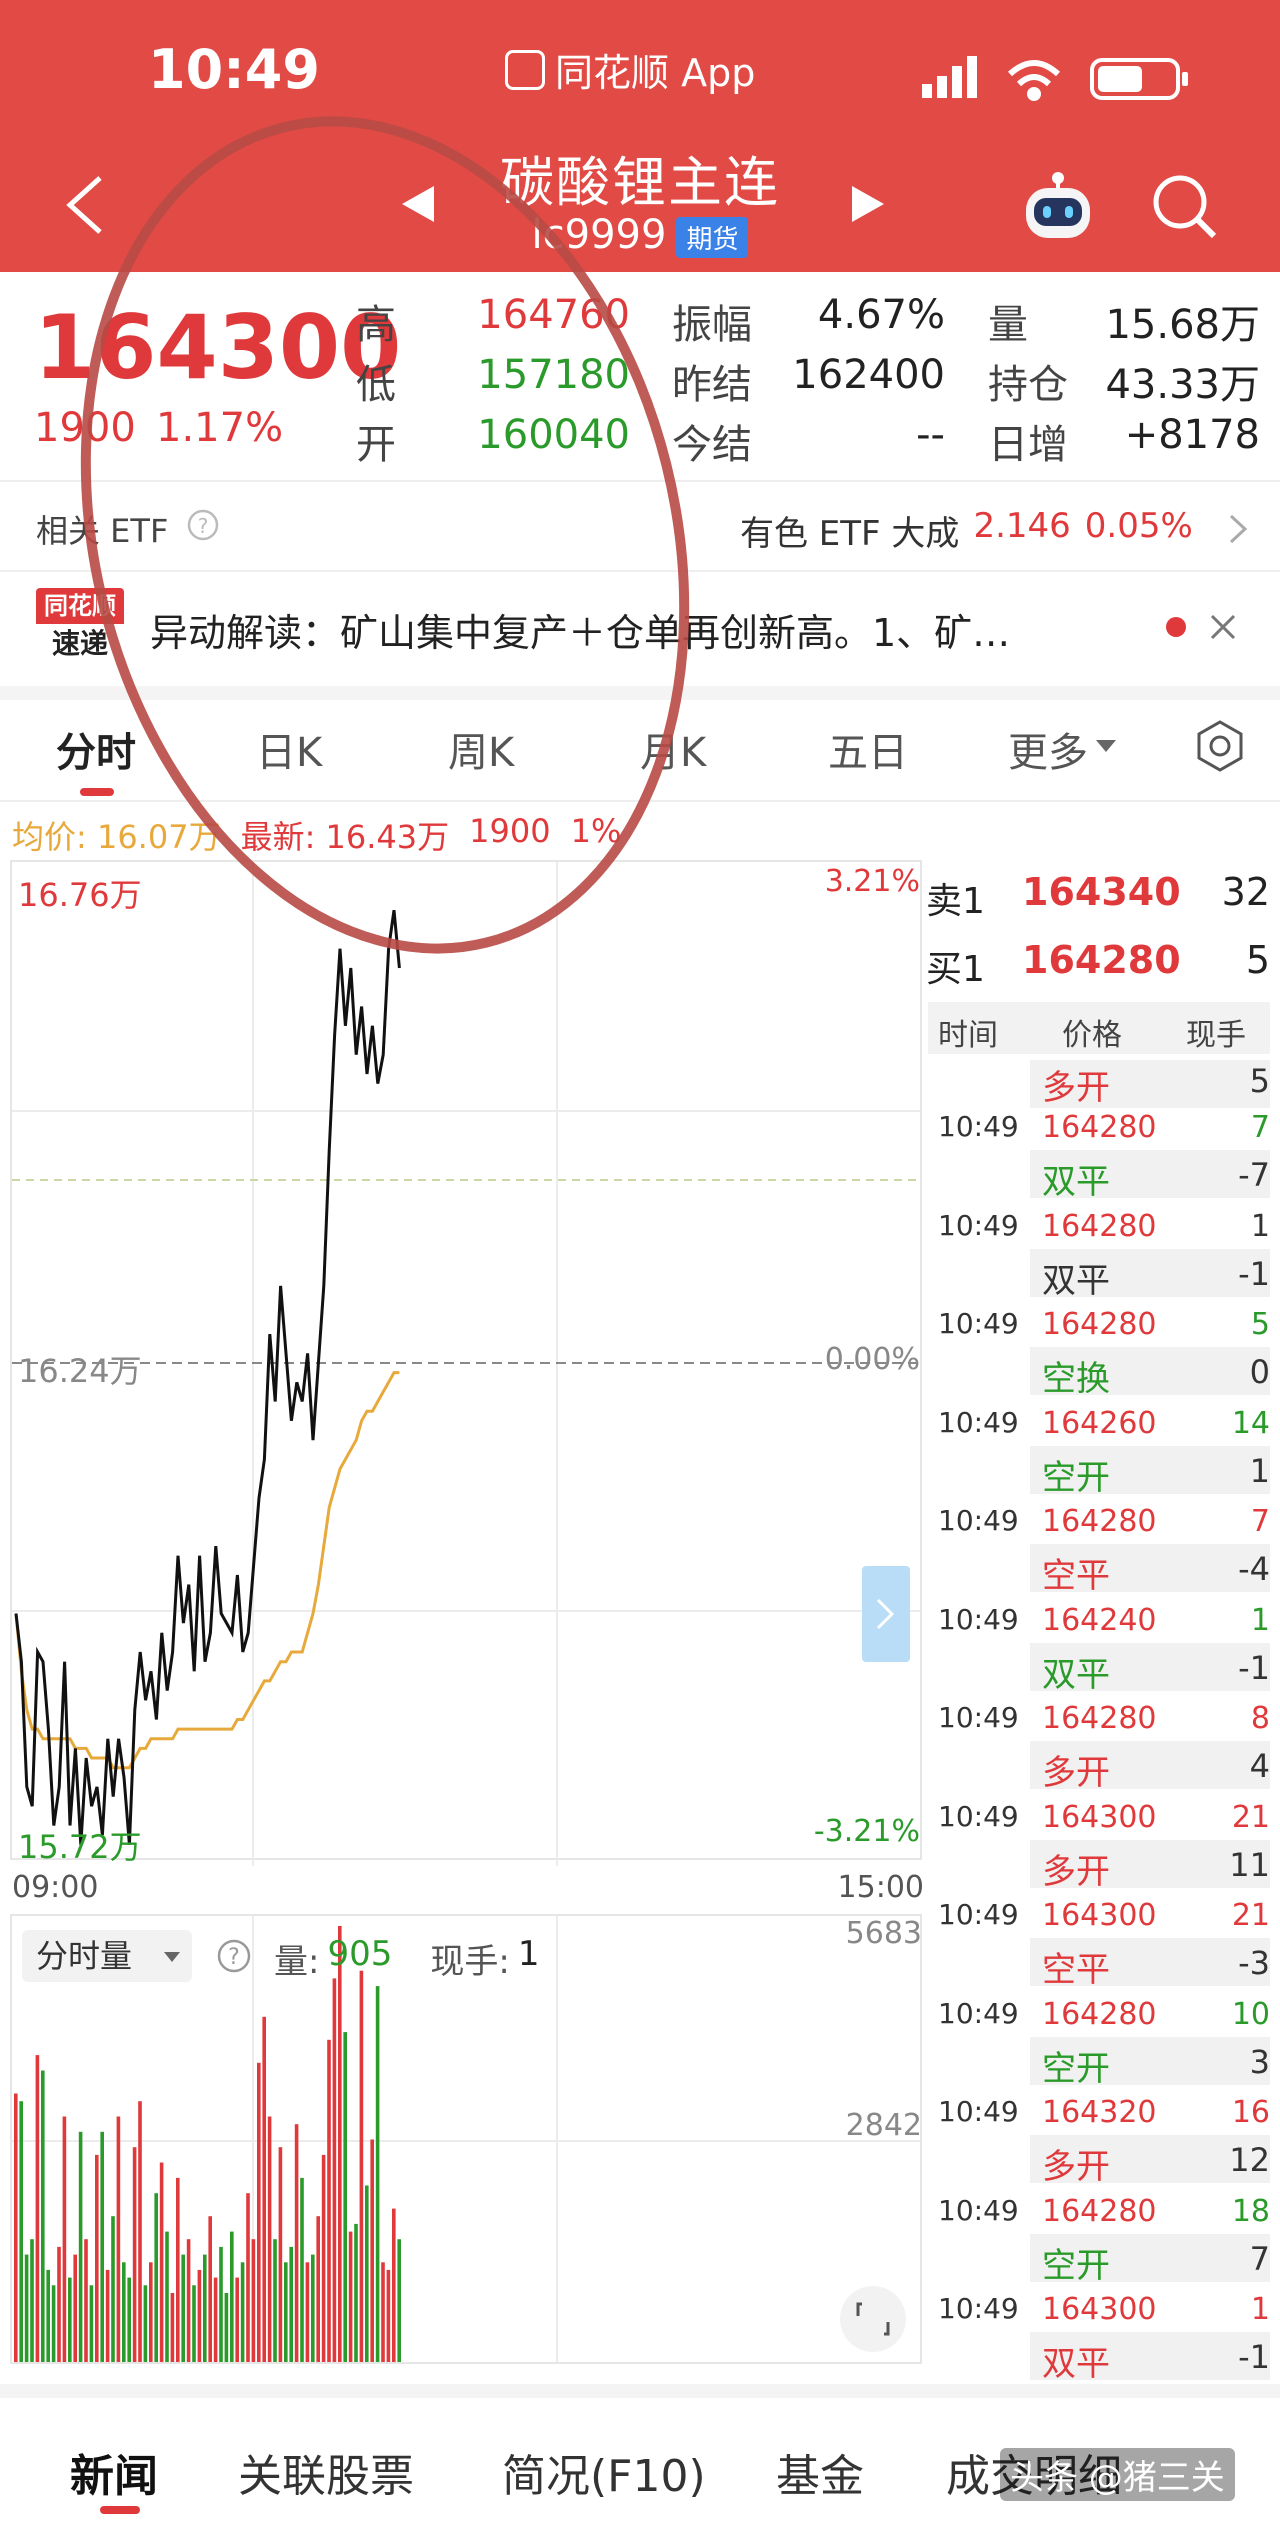 This screenshot has width=1280, height=2521. Describe the element at coordinates (1048, 749) in the screenshot. I see `tab-more: 更多` at that location.